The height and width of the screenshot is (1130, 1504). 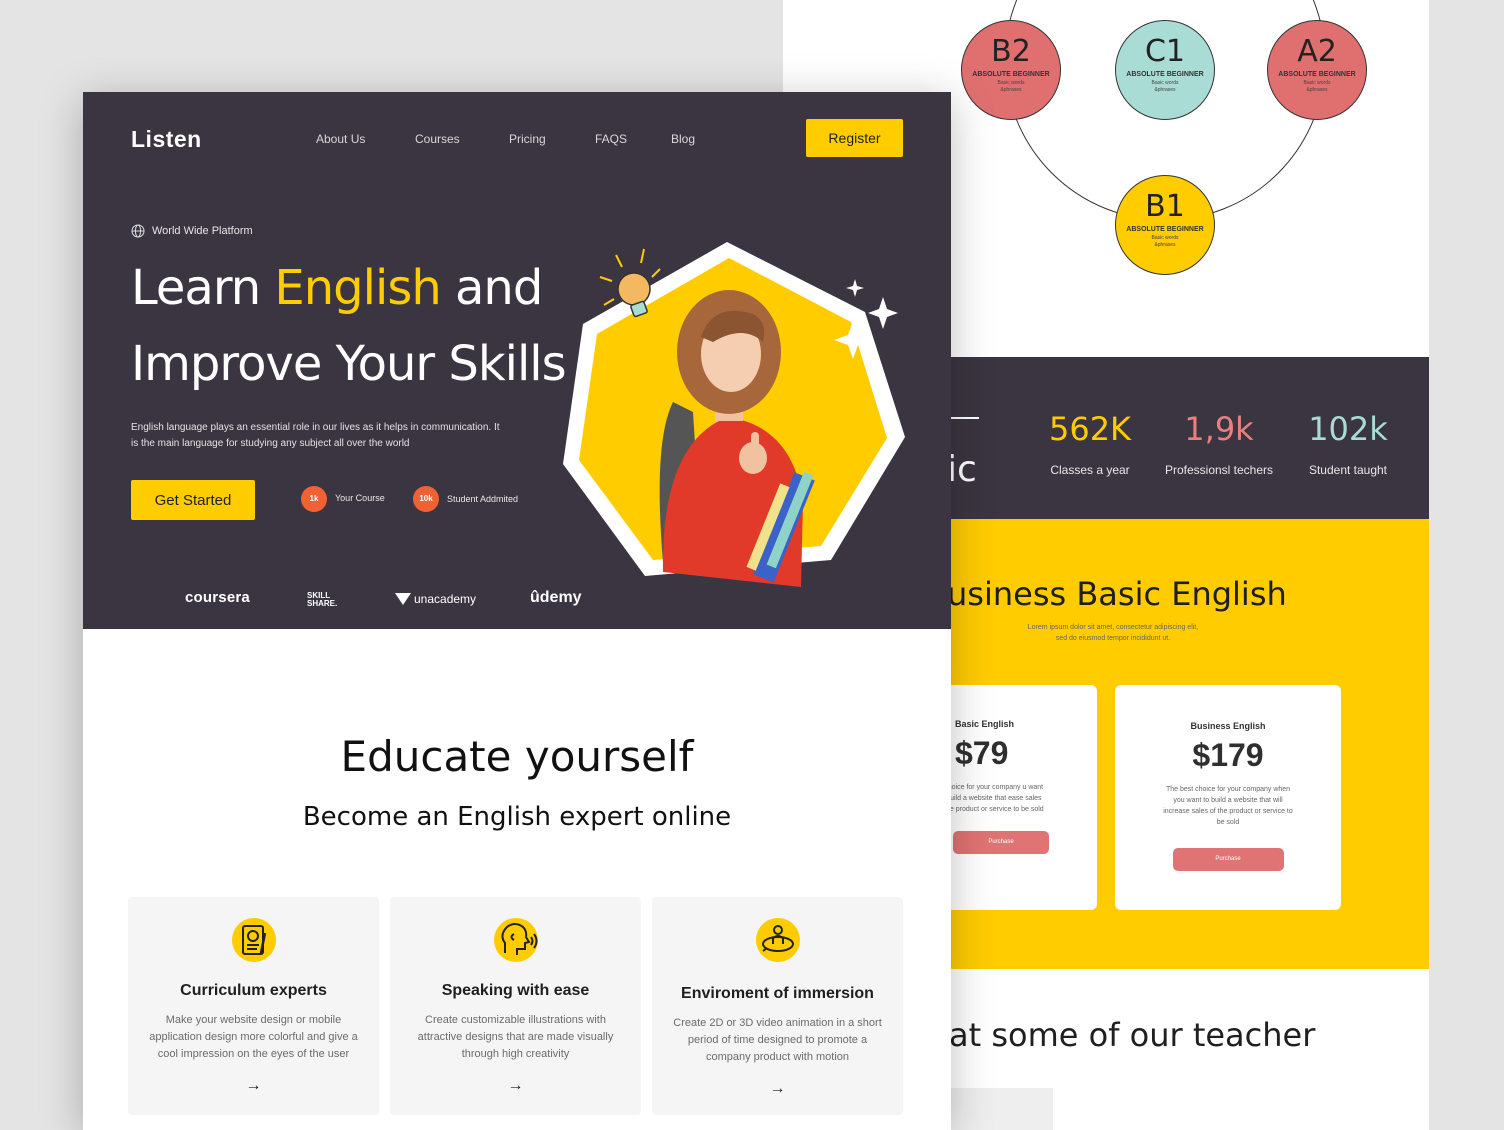 I want to click on certificate-icon, so click(x=253, y=940).